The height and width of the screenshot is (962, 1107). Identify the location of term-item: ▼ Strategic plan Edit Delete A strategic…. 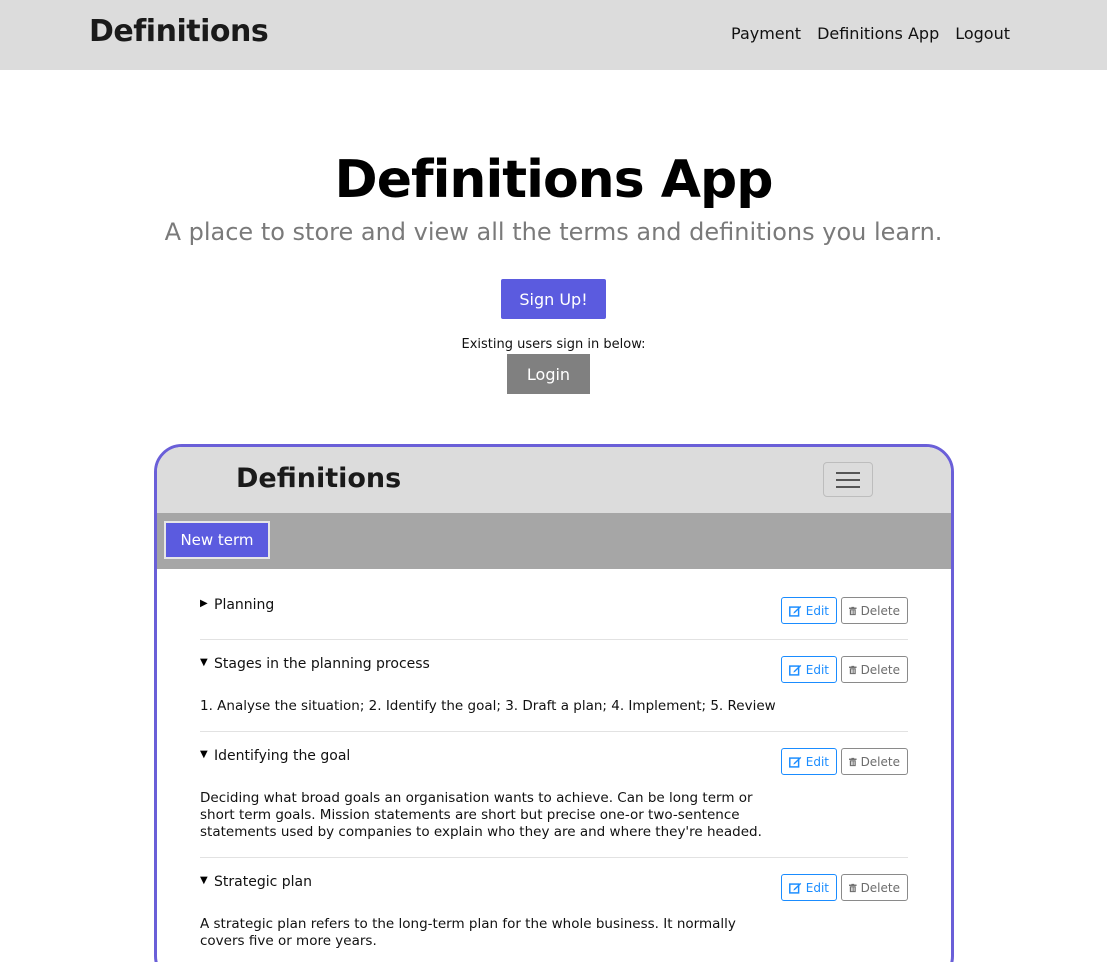
(554, 910).